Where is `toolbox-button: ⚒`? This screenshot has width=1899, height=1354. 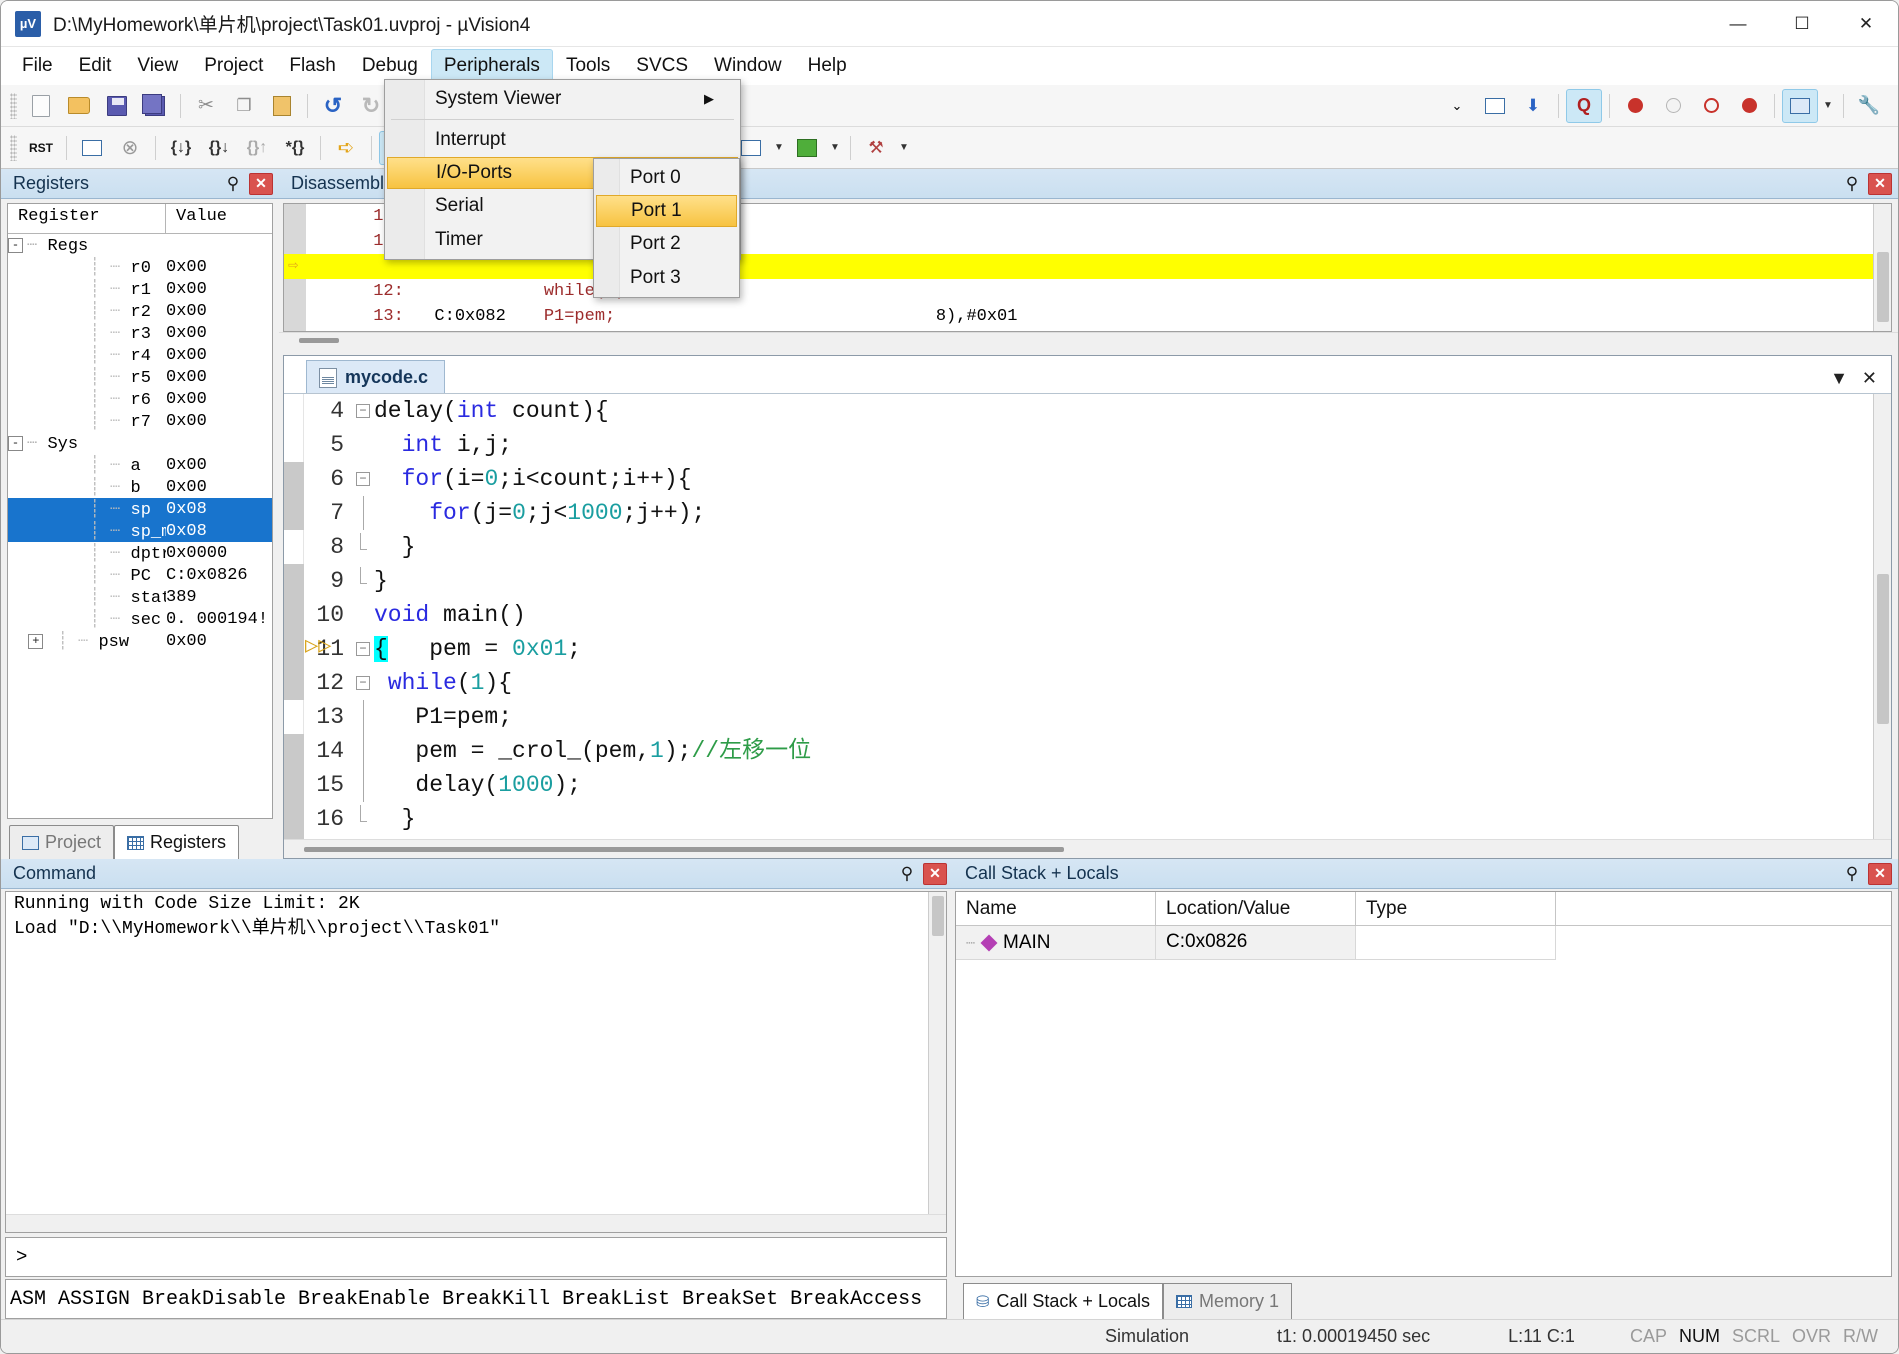 toolbox-button: ⚒ is located at coordinates (876, 148).